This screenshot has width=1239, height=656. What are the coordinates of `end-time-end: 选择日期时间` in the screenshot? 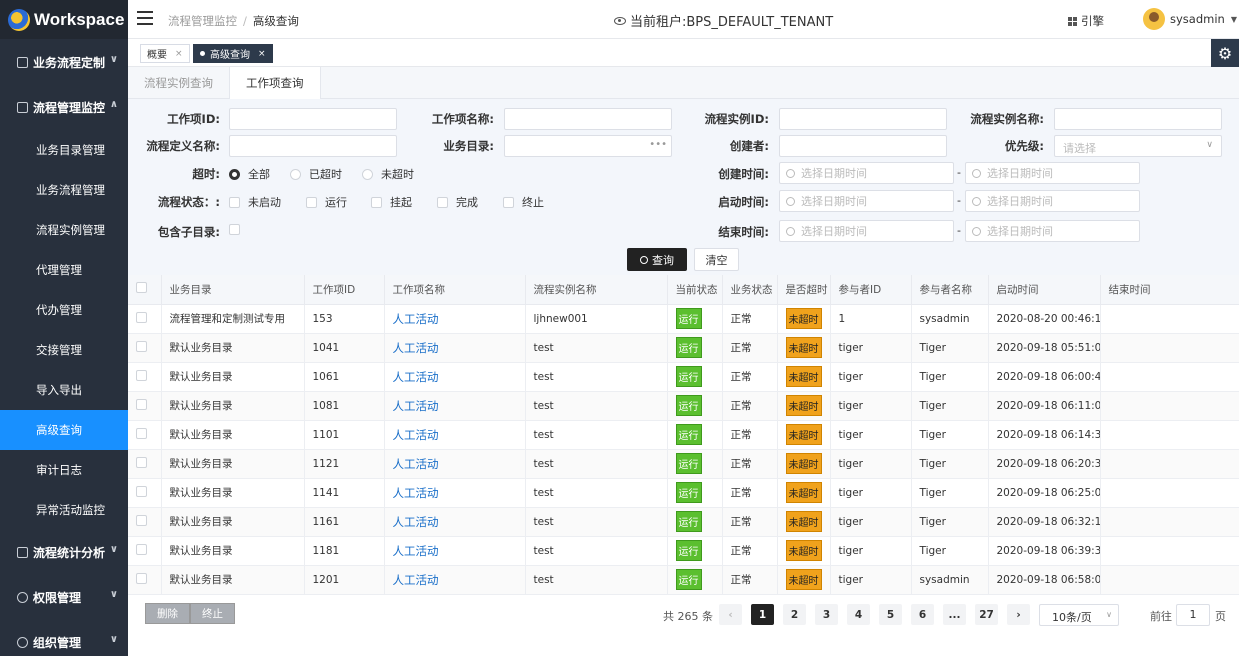 It's located at (1052, 231).